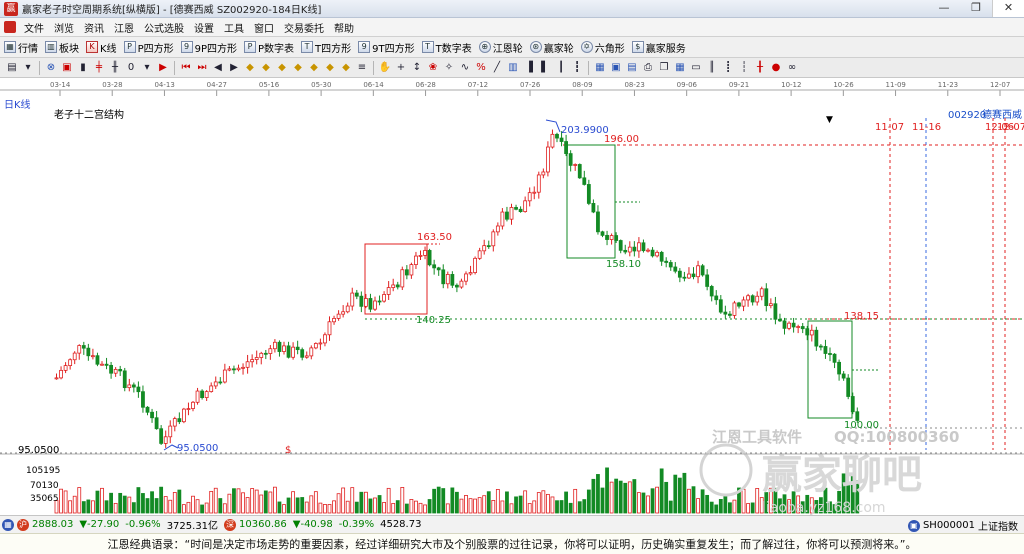  I want to click on table-icon: ▦, so click(600, 68).